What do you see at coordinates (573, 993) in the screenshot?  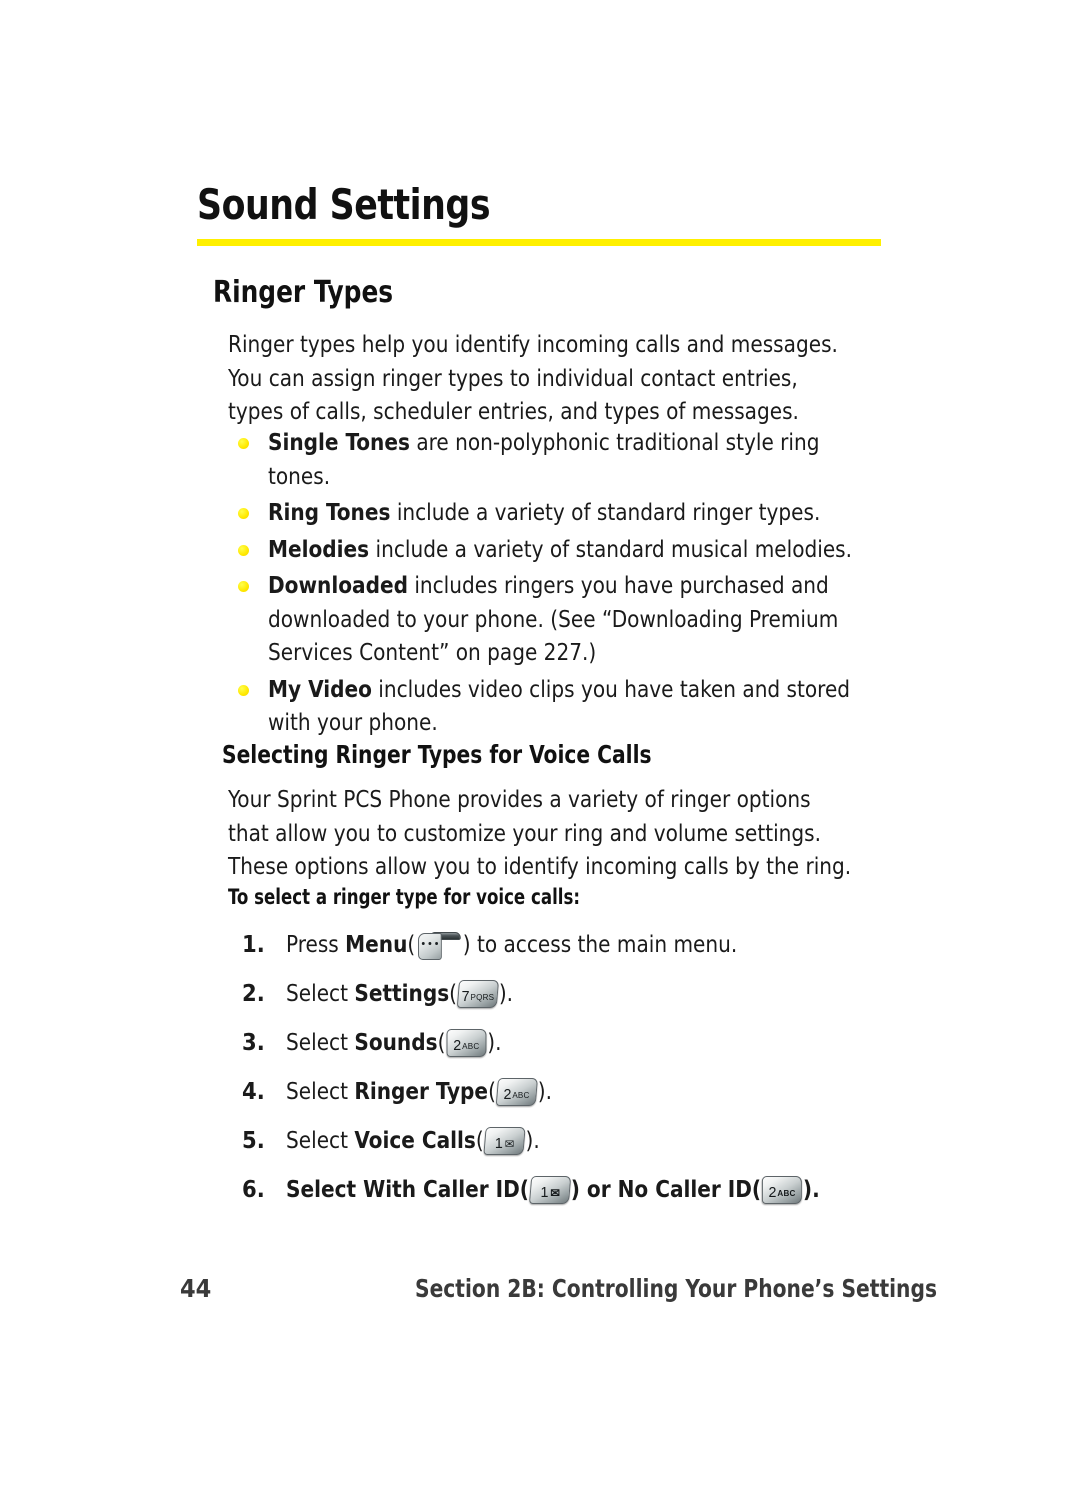 I see `procedure-step: 2. Select Settings(7PQRS).` at bounding box center [573, 993].